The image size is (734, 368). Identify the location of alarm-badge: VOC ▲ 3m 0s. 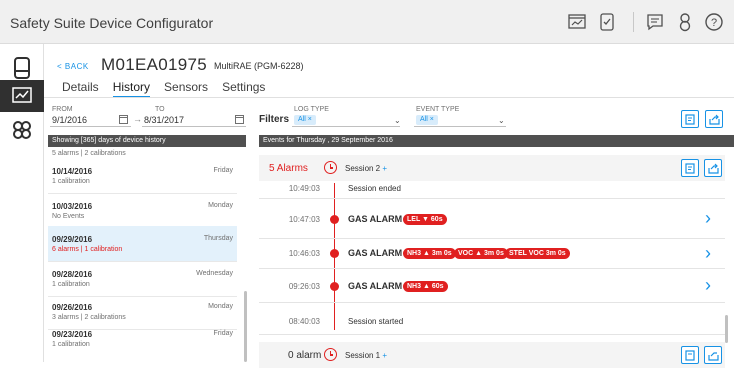
(481, 253).